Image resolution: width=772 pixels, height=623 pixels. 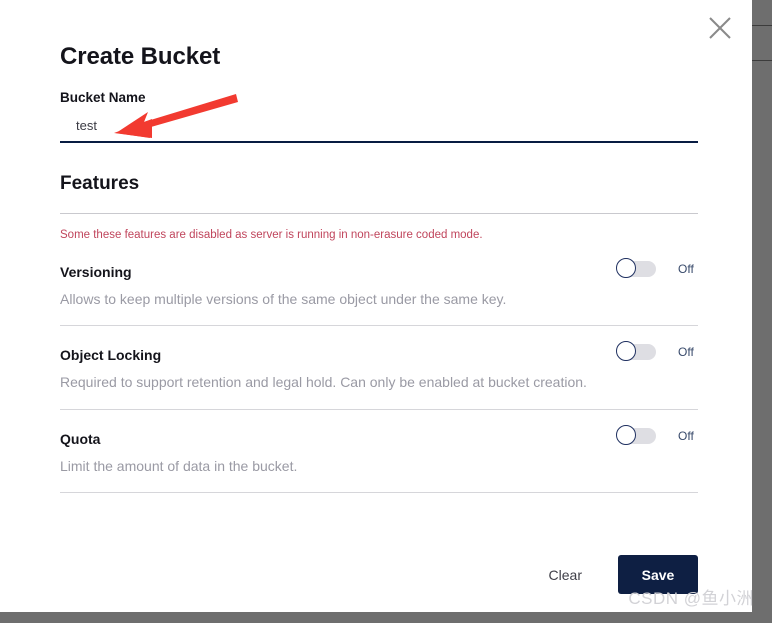 I want to click on toggle-state-versioning: Off, so click(x=686, y=269).